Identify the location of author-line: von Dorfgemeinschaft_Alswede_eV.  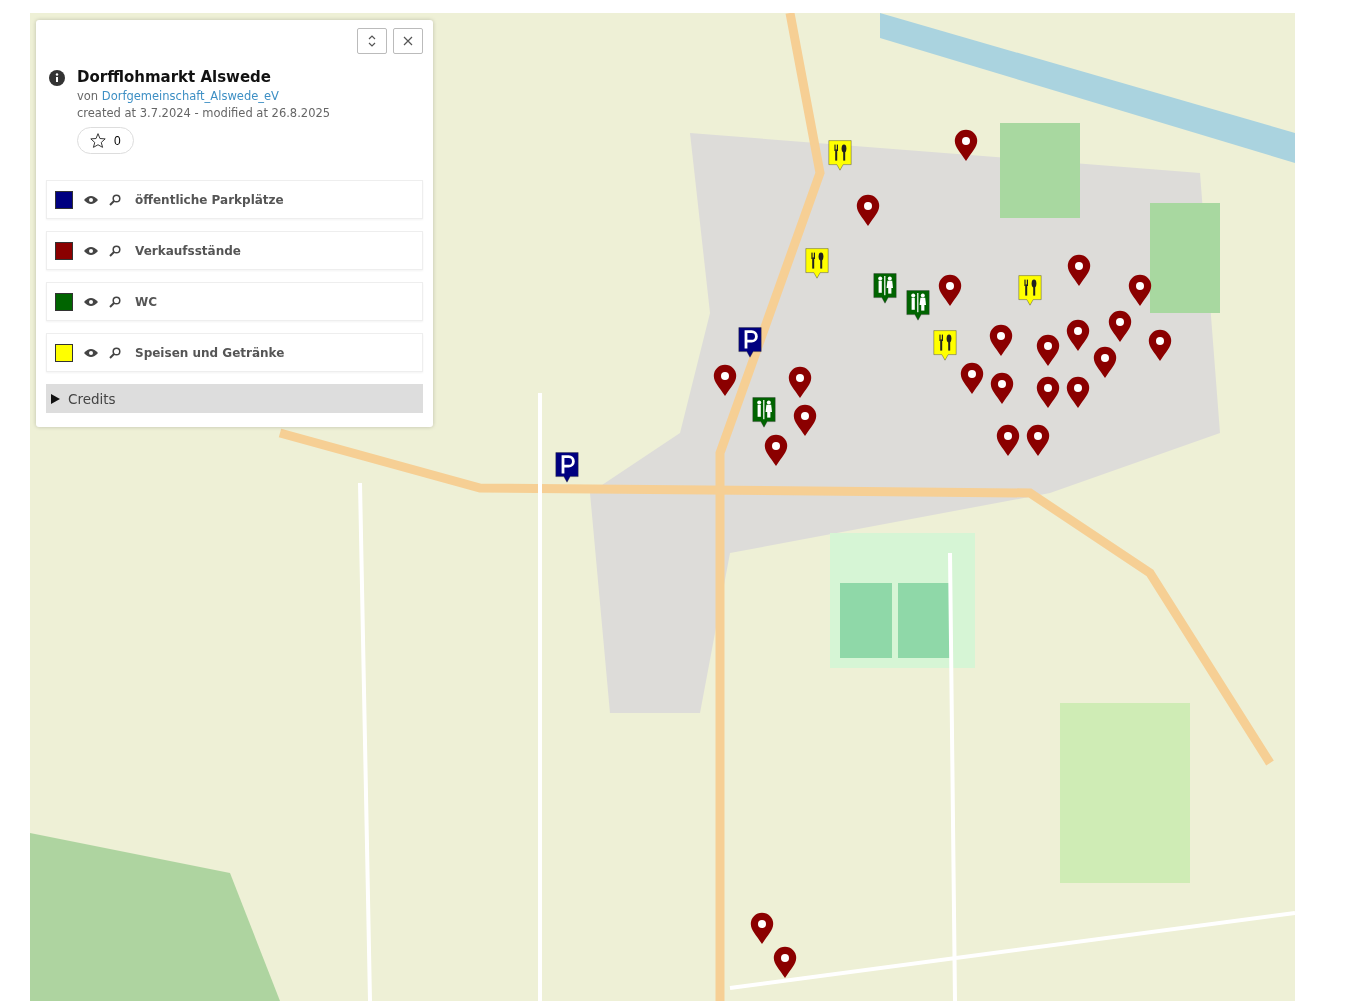
(178, 96).